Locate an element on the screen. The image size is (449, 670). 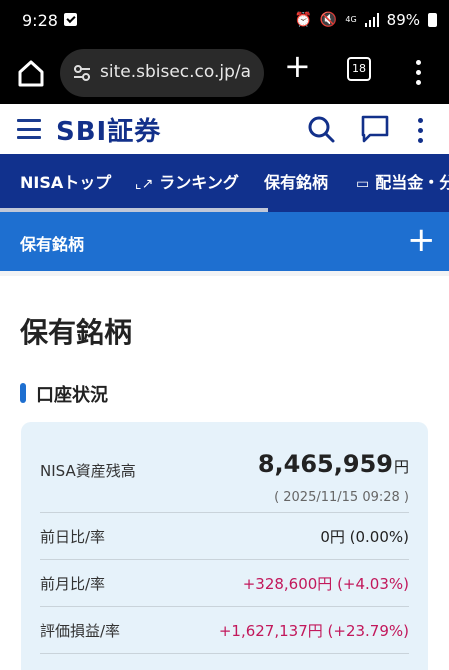
tab-nisa-top: NISAトップ is located at coordinates (65, 183).